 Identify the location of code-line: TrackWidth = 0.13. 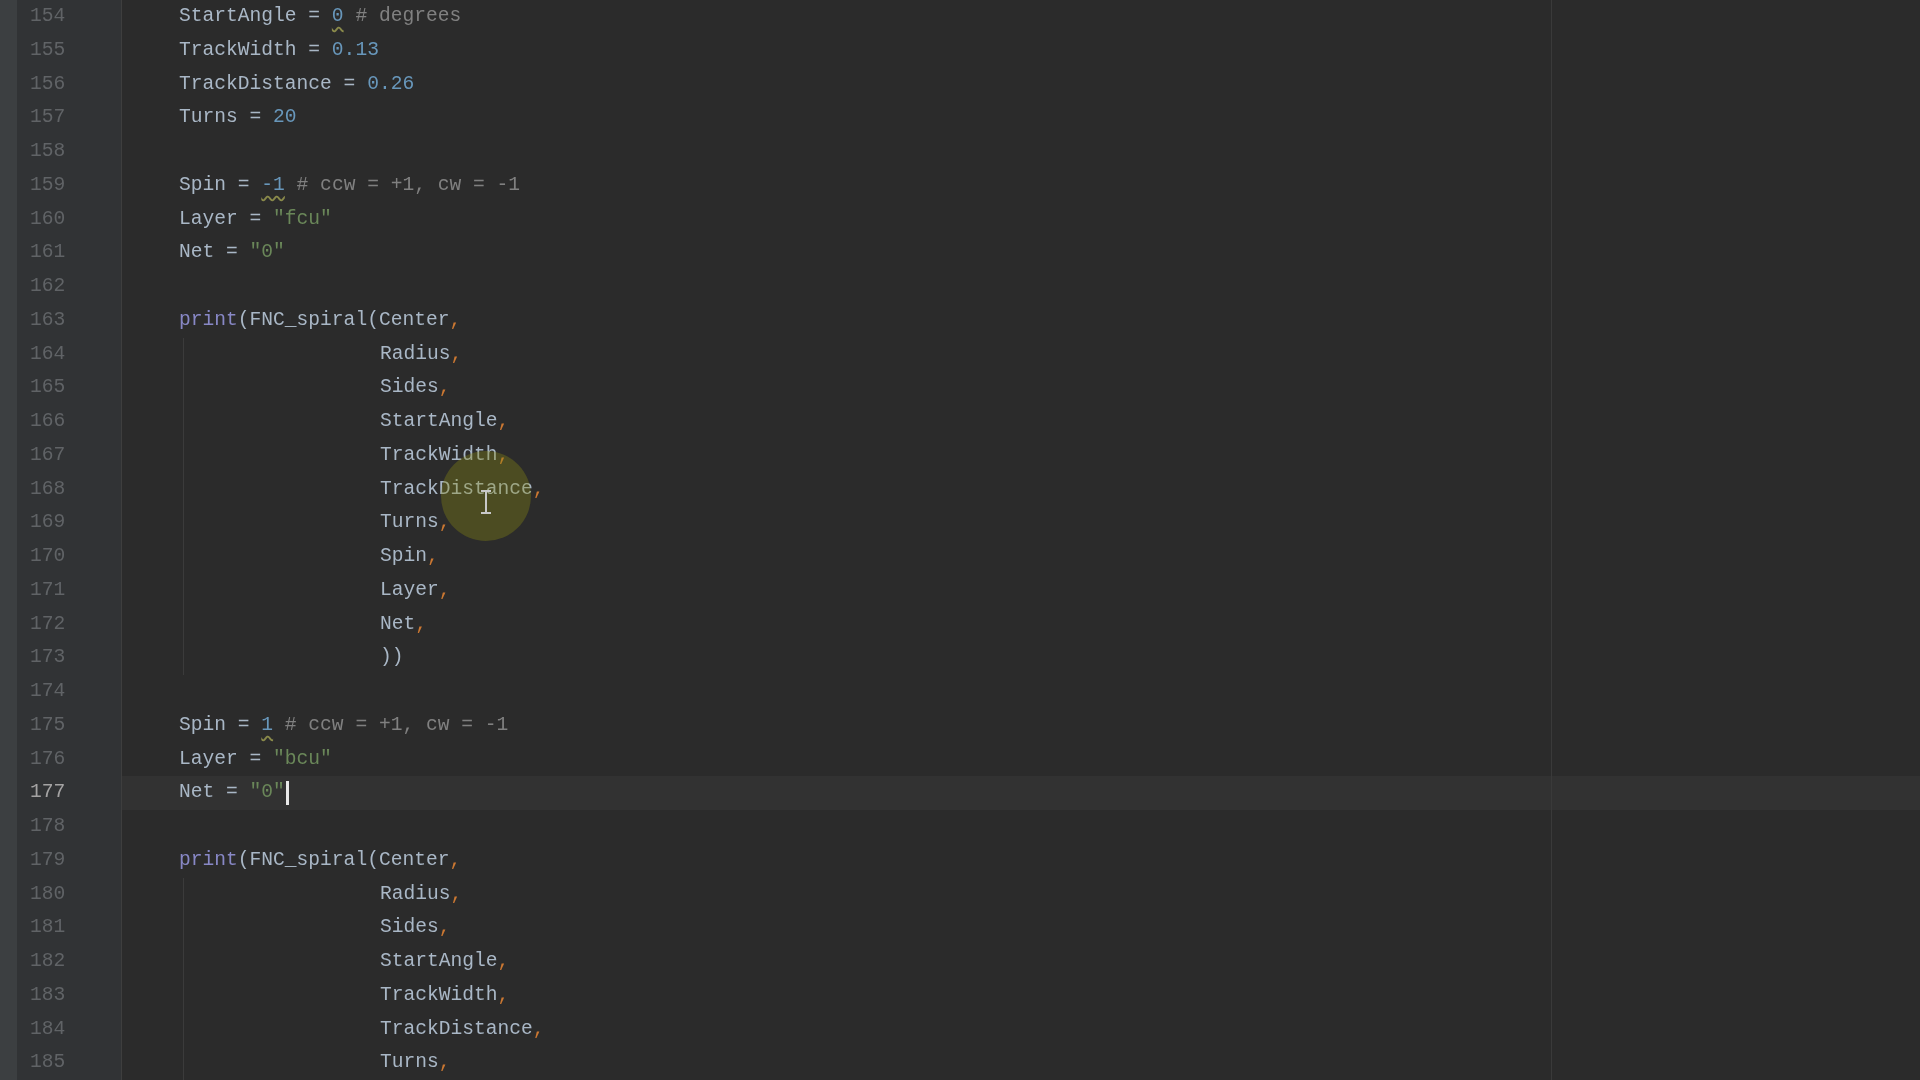
(279, 50).